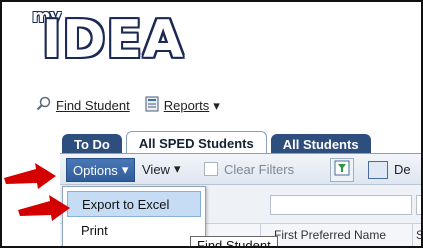 The image size is (423, 248). Describe the element at coordinates (418, 235) in the screenshot. I see `column-header-next: S` at that location.